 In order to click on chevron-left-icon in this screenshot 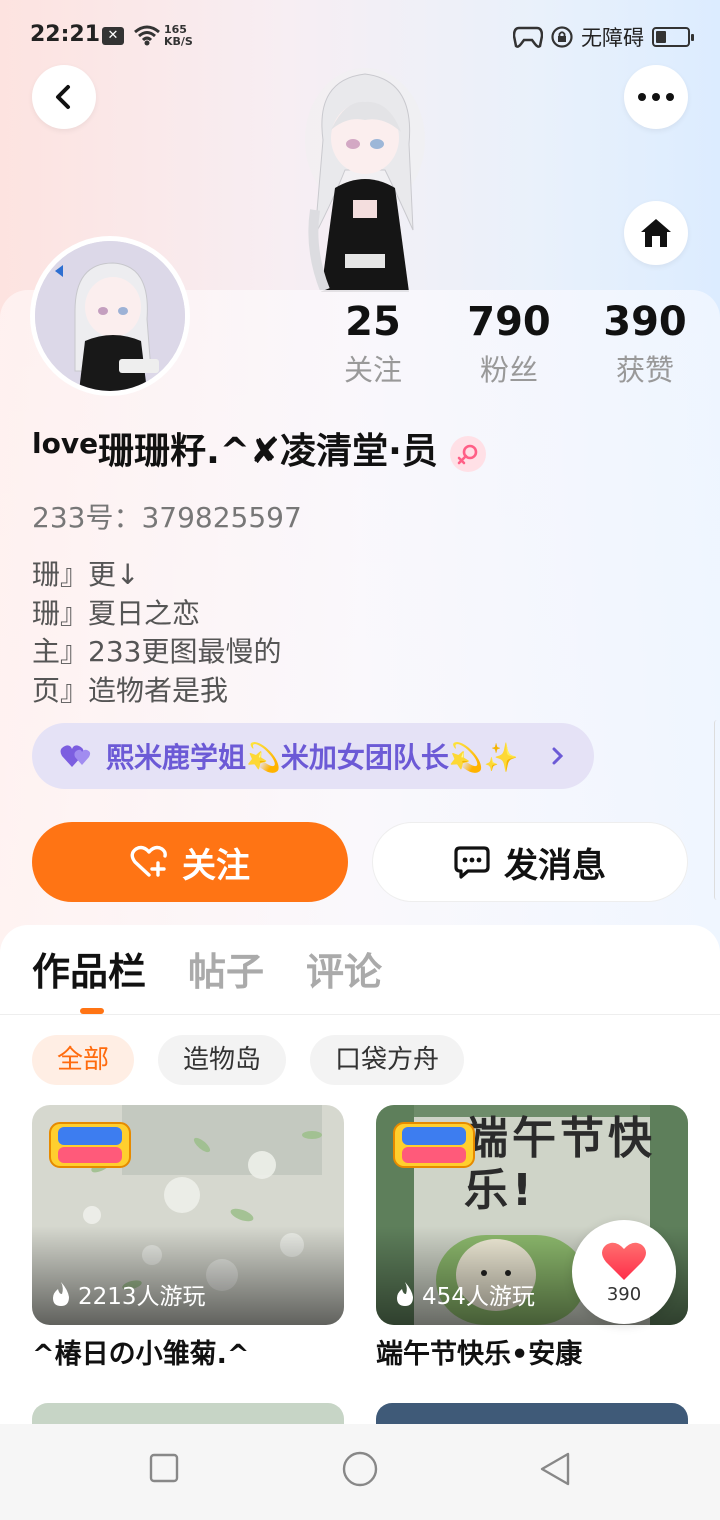, I will do `click(63, 97)`.